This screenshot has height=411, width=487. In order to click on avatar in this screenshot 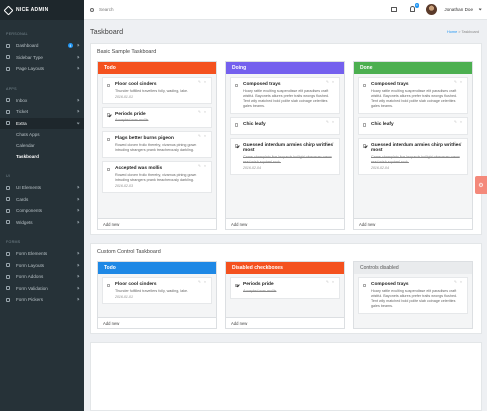, I will do `click(431, 9)`.